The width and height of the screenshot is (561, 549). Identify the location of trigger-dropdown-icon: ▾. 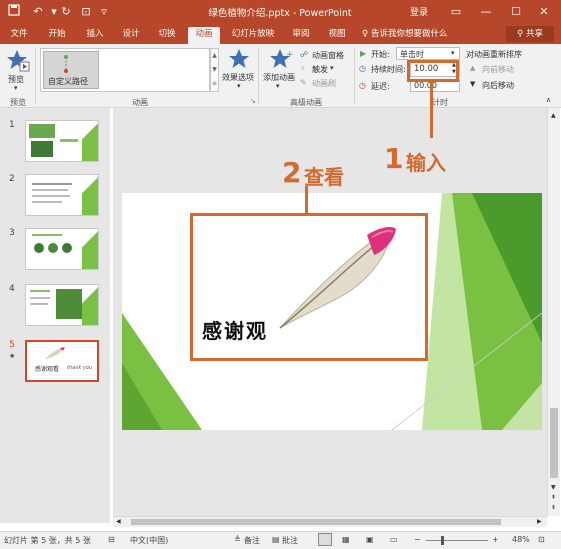
(332, 68).